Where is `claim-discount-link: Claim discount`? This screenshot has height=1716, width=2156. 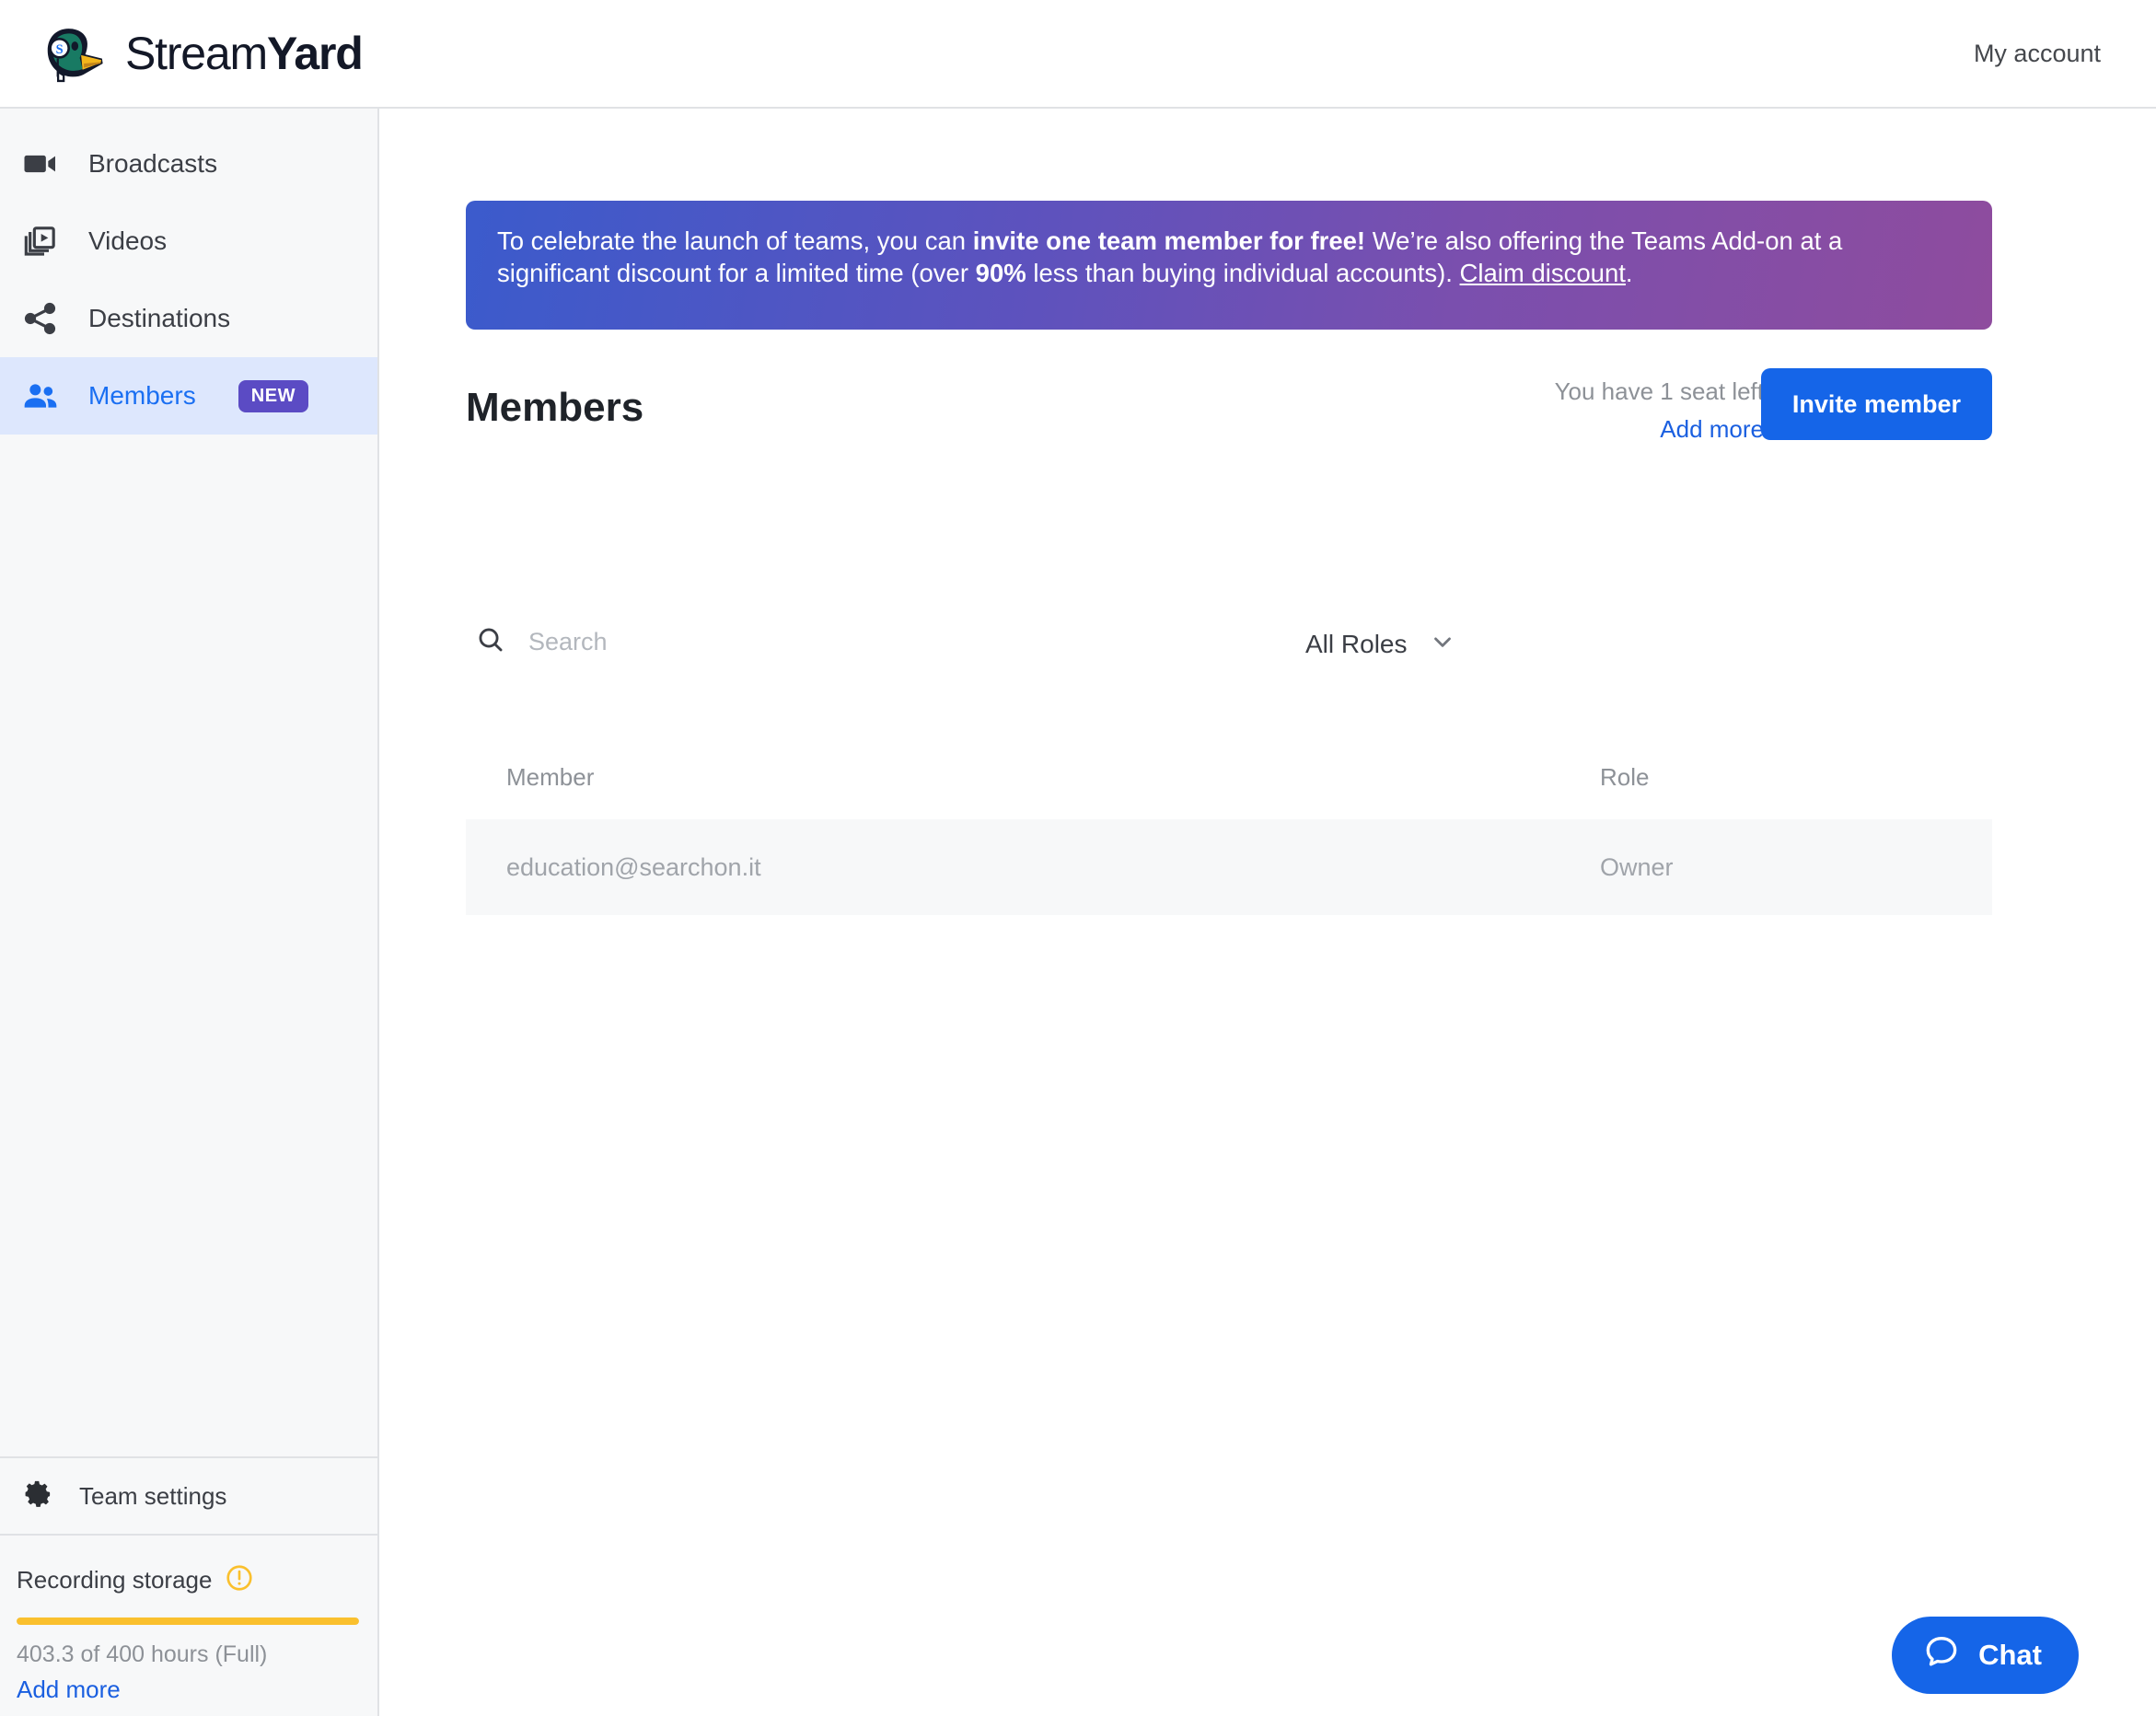 claim-discount-link: Claim discount is located at coordinates (1543, 273).